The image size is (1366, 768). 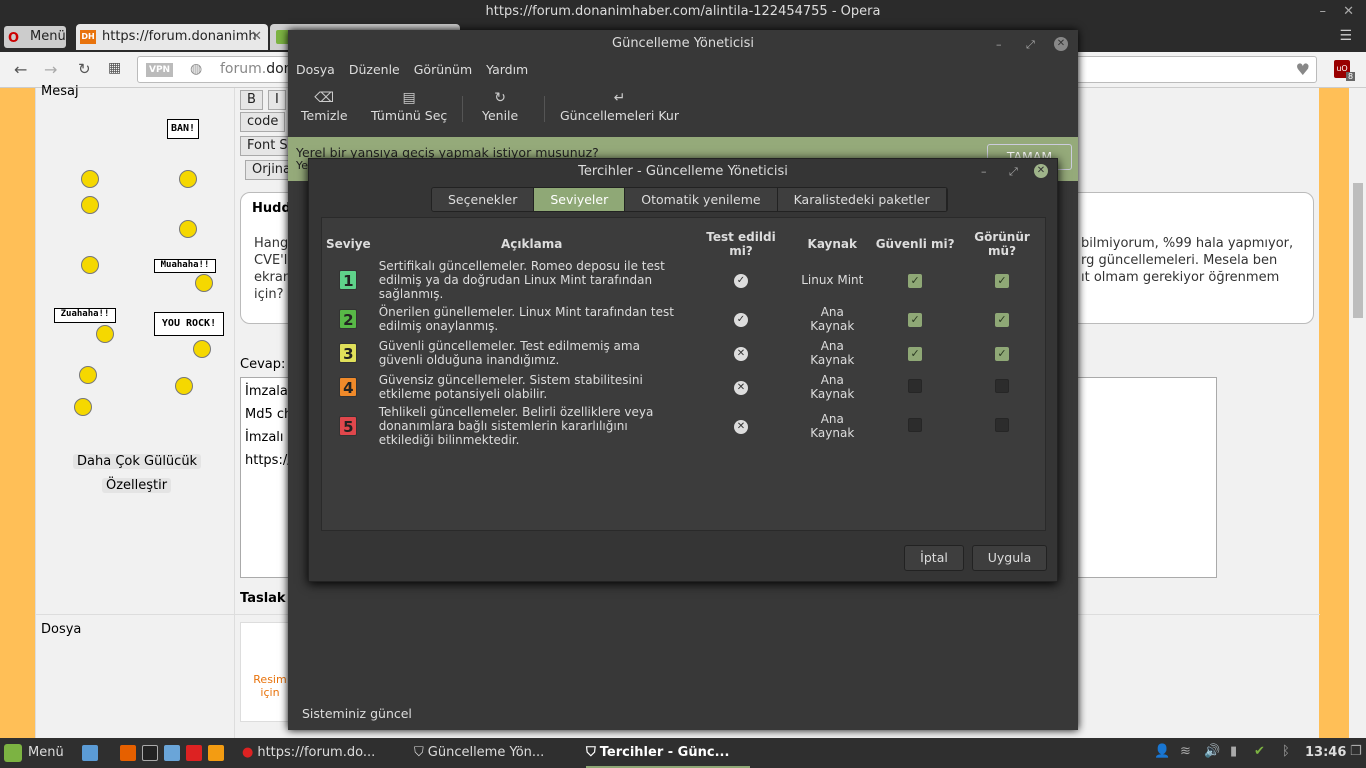 I want to click on terminal-icon, so click(x=150, y=753).